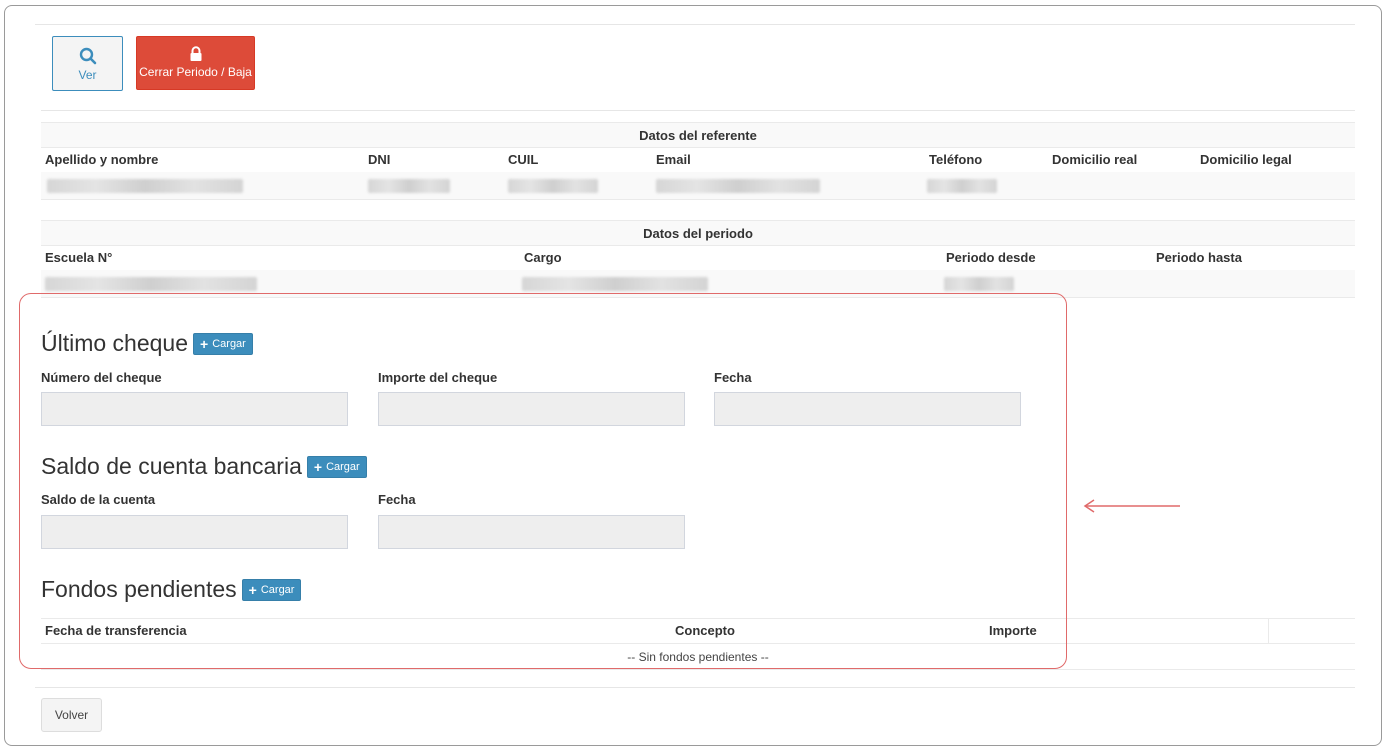 The image size is (1386, 749). I want to click on col-cargo: Cargo, so click(543, 257).